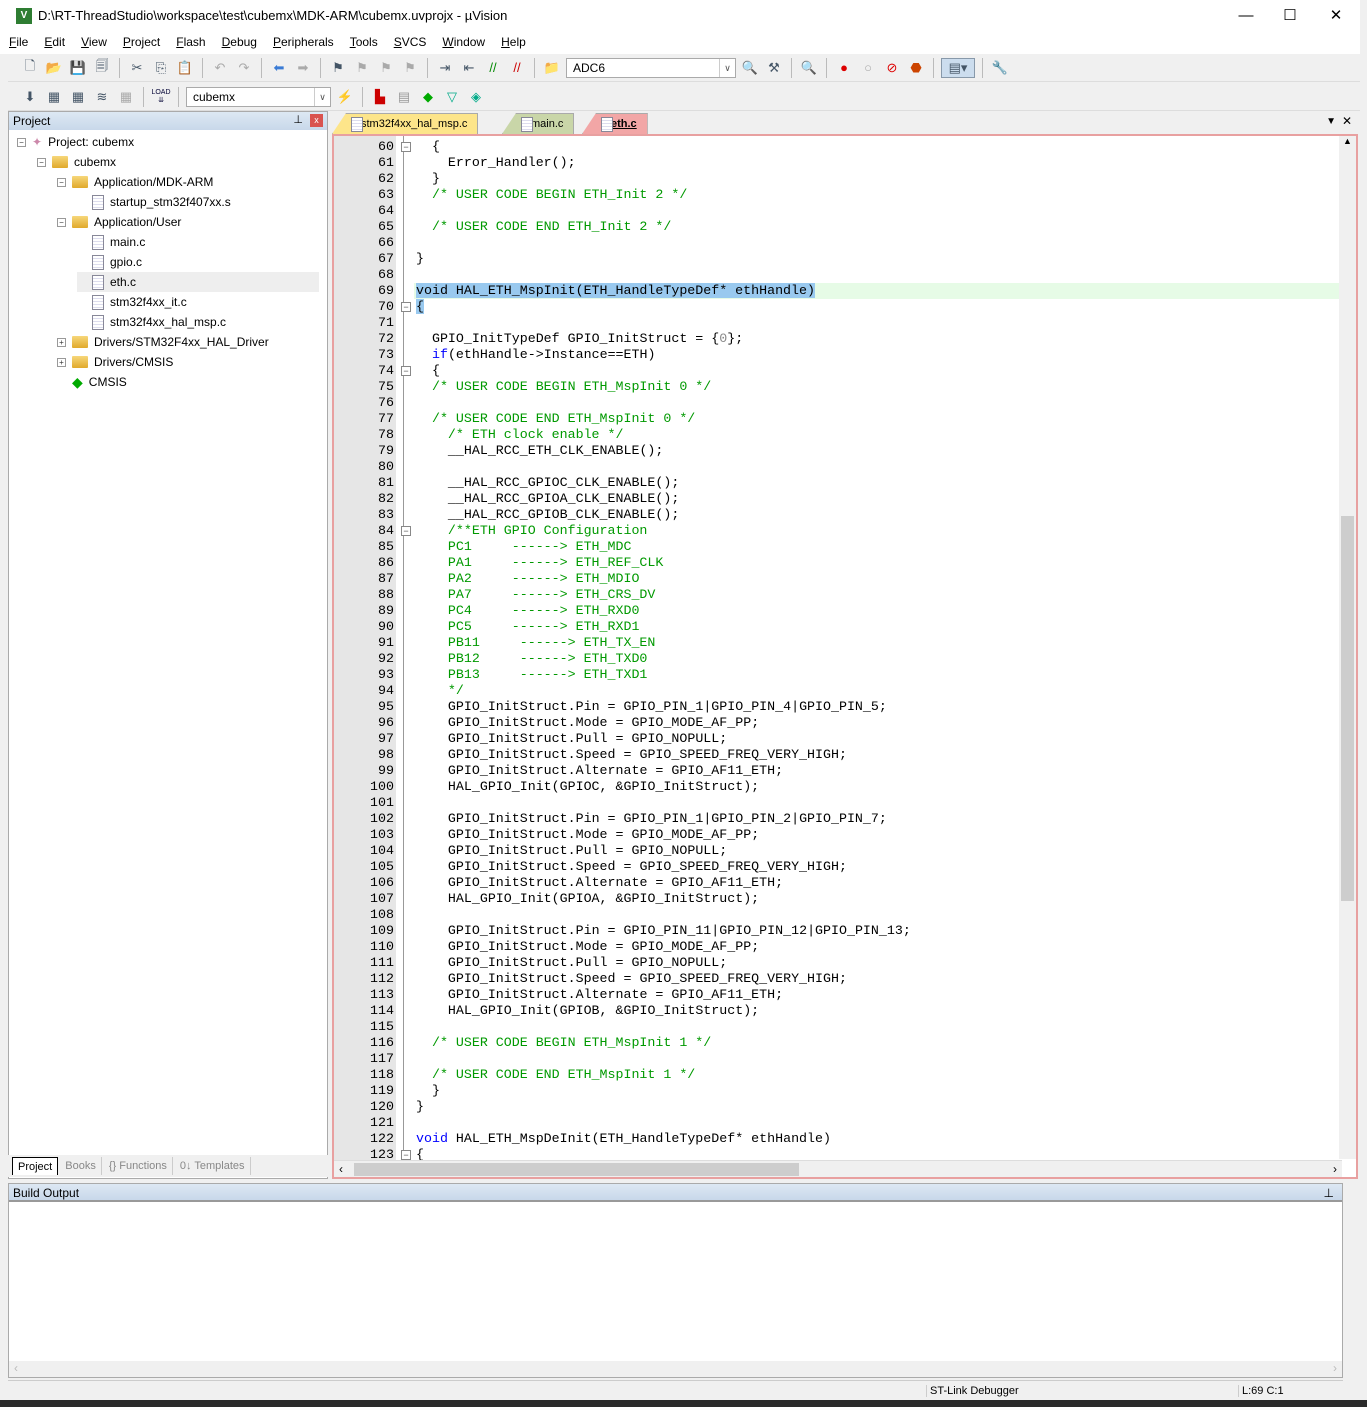  I want to click on menu-svcs: SVCS, so click(409, 40).